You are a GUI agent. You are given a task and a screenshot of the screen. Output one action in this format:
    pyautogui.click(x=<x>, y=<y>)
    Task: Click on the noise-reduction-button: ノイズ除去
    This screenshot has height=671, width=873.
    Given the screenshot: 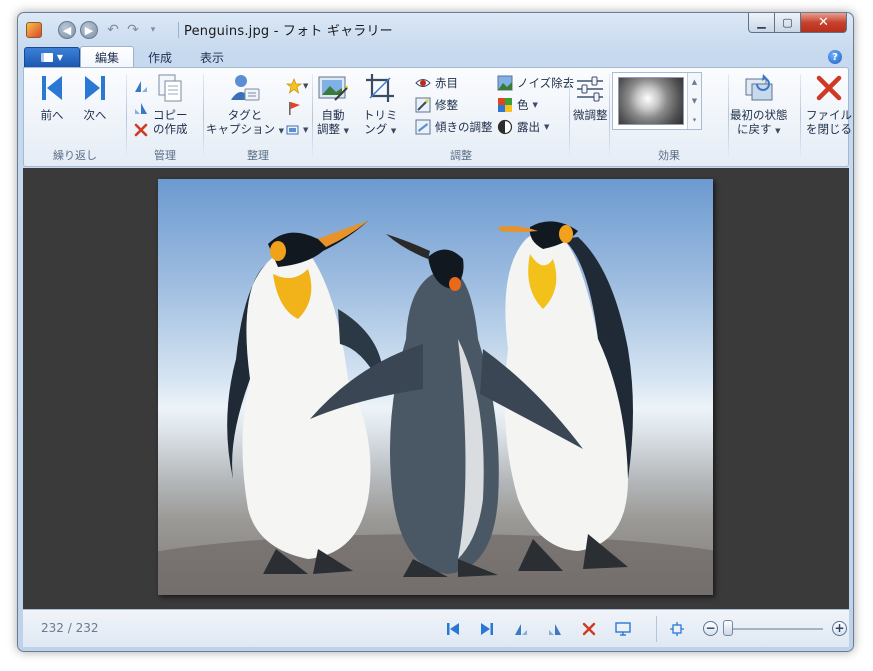 What is the action you would take?
    pyautogui.click(x=535, y=83)
    